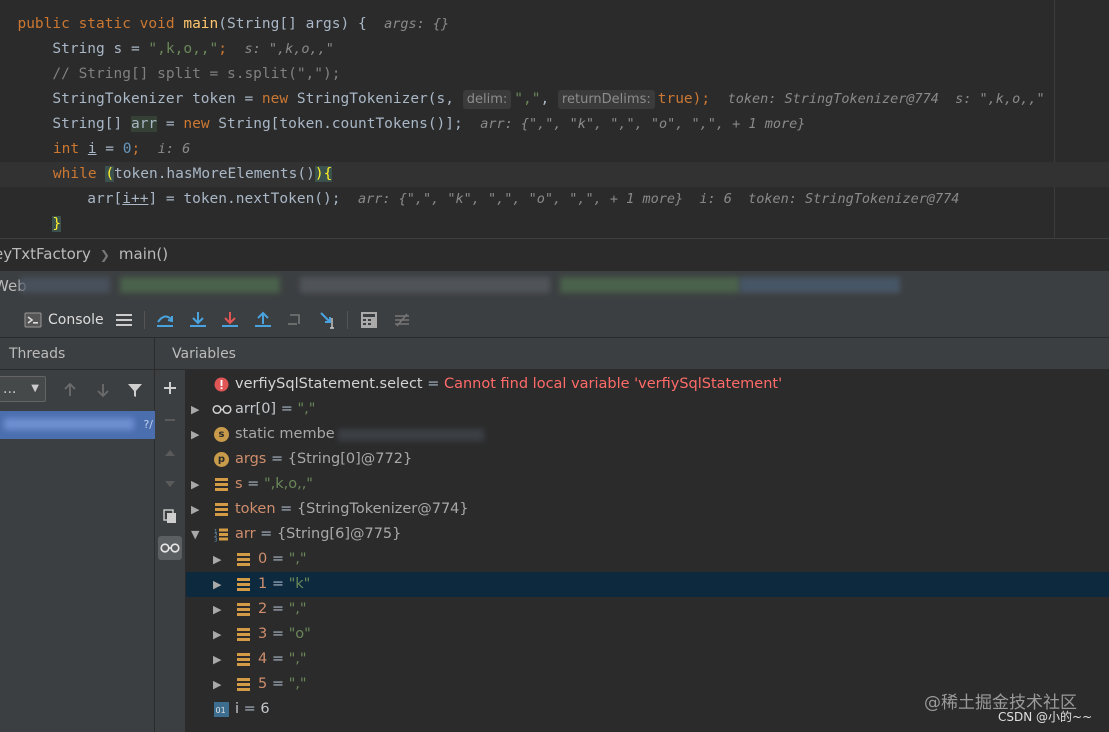 Image resolution: width=1109 pixels, height=732 pixels. I want to click on variables-header: Variables, so click(632, 354).